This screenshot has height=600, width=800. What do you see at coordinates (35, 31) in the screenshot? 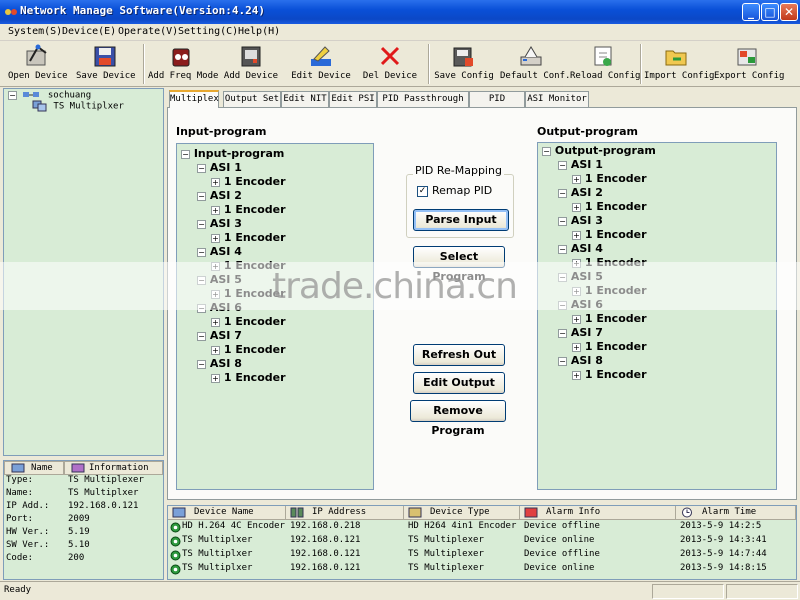
I see `menu-system: System(S)` at bounding box center [35, 31].